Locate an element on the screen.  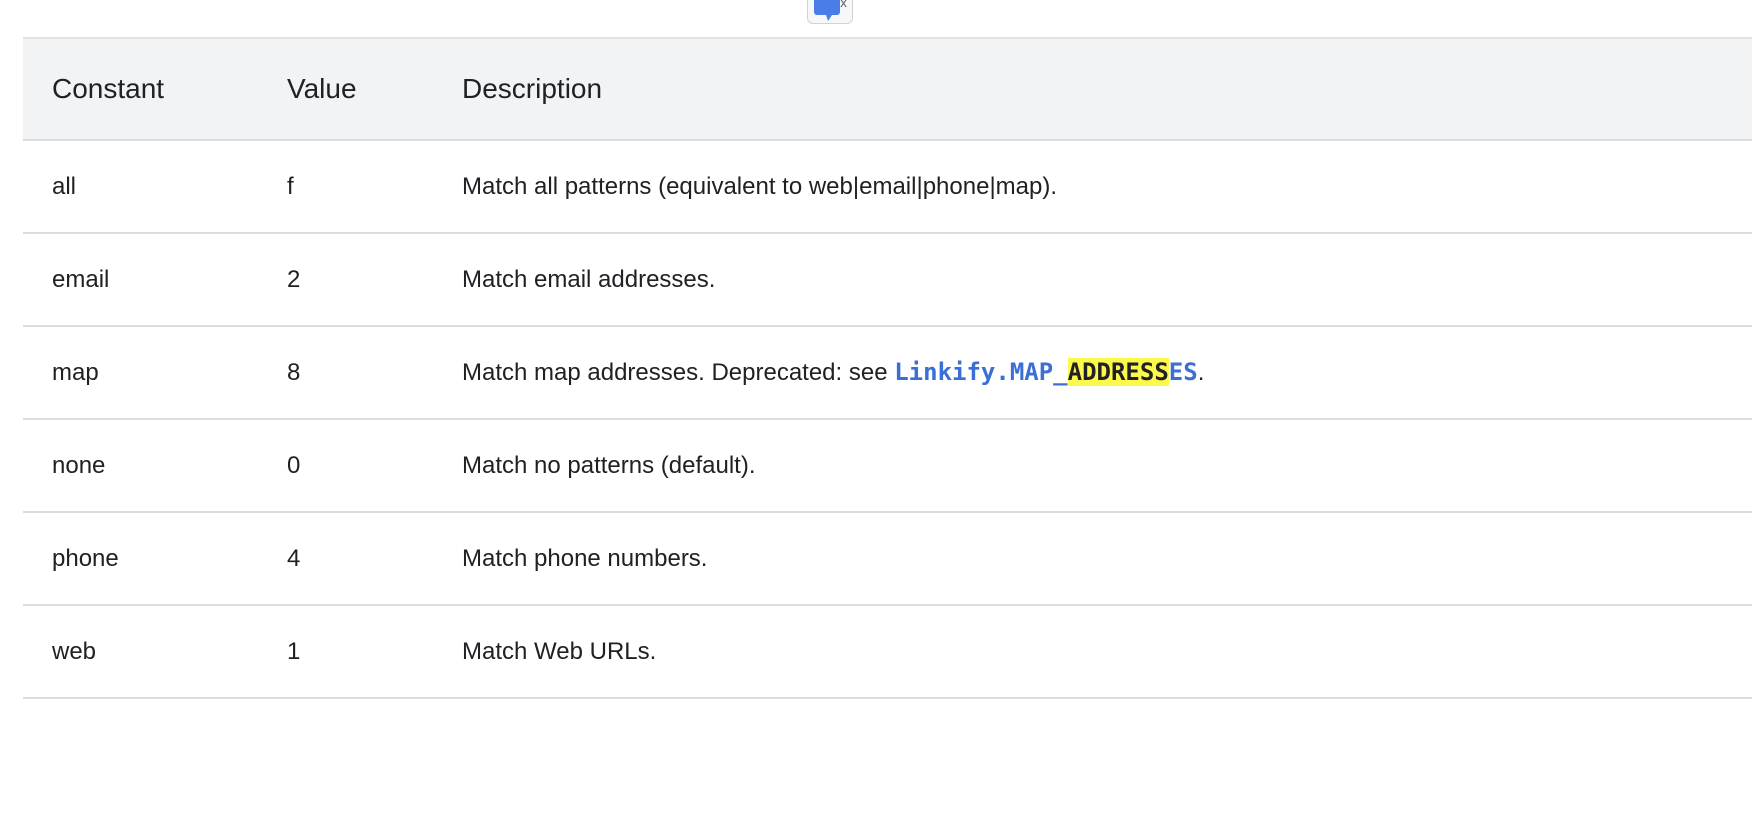
google-translate-icon: x is located at coordinates (830, 10).